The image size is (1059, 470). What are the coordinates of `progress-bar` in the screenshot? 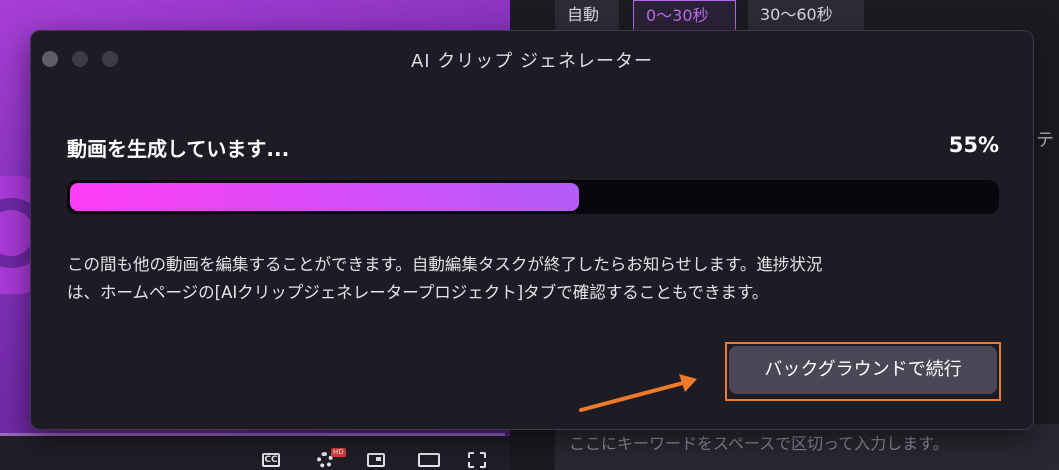 It's located at (533, 197).